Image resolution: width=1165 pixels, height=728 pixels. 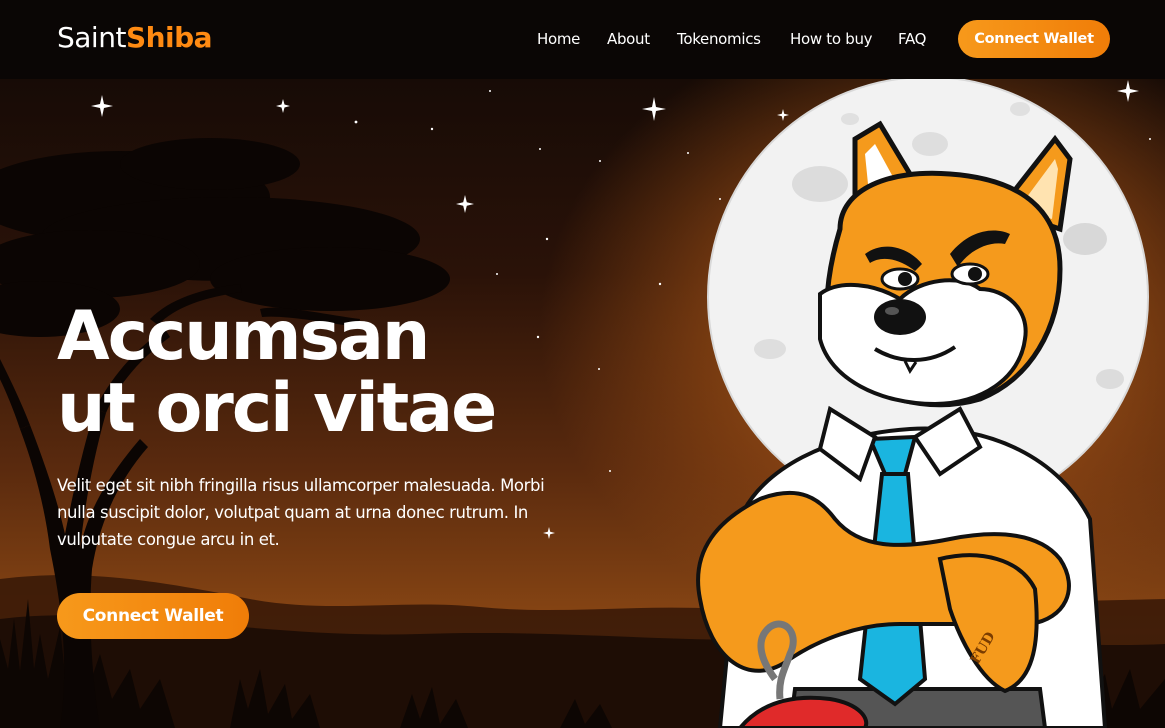 I want to click on nav-item-home: Home, so click(x=558, y=39).